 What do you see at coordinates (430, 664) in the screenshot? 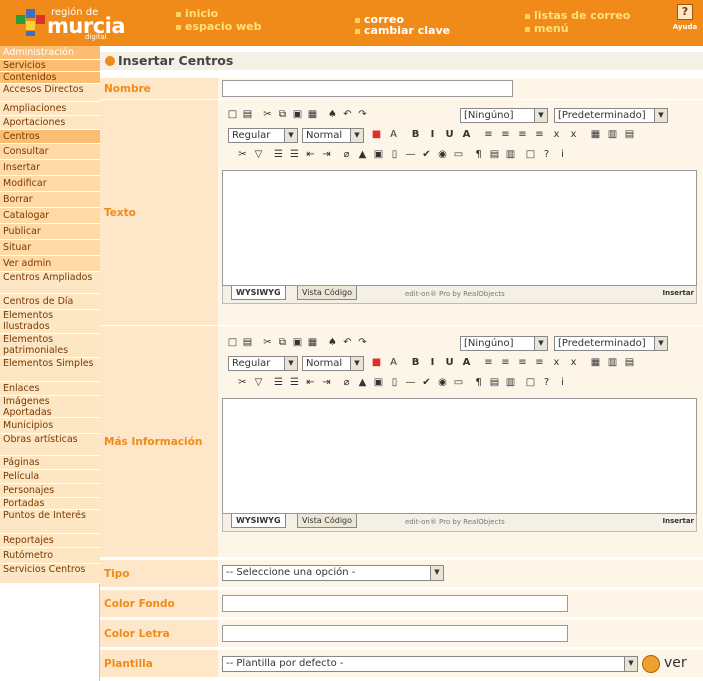
I see `plantilla-select: -- Plantilla por defecto - ▼` at bounding box center [430, 664].